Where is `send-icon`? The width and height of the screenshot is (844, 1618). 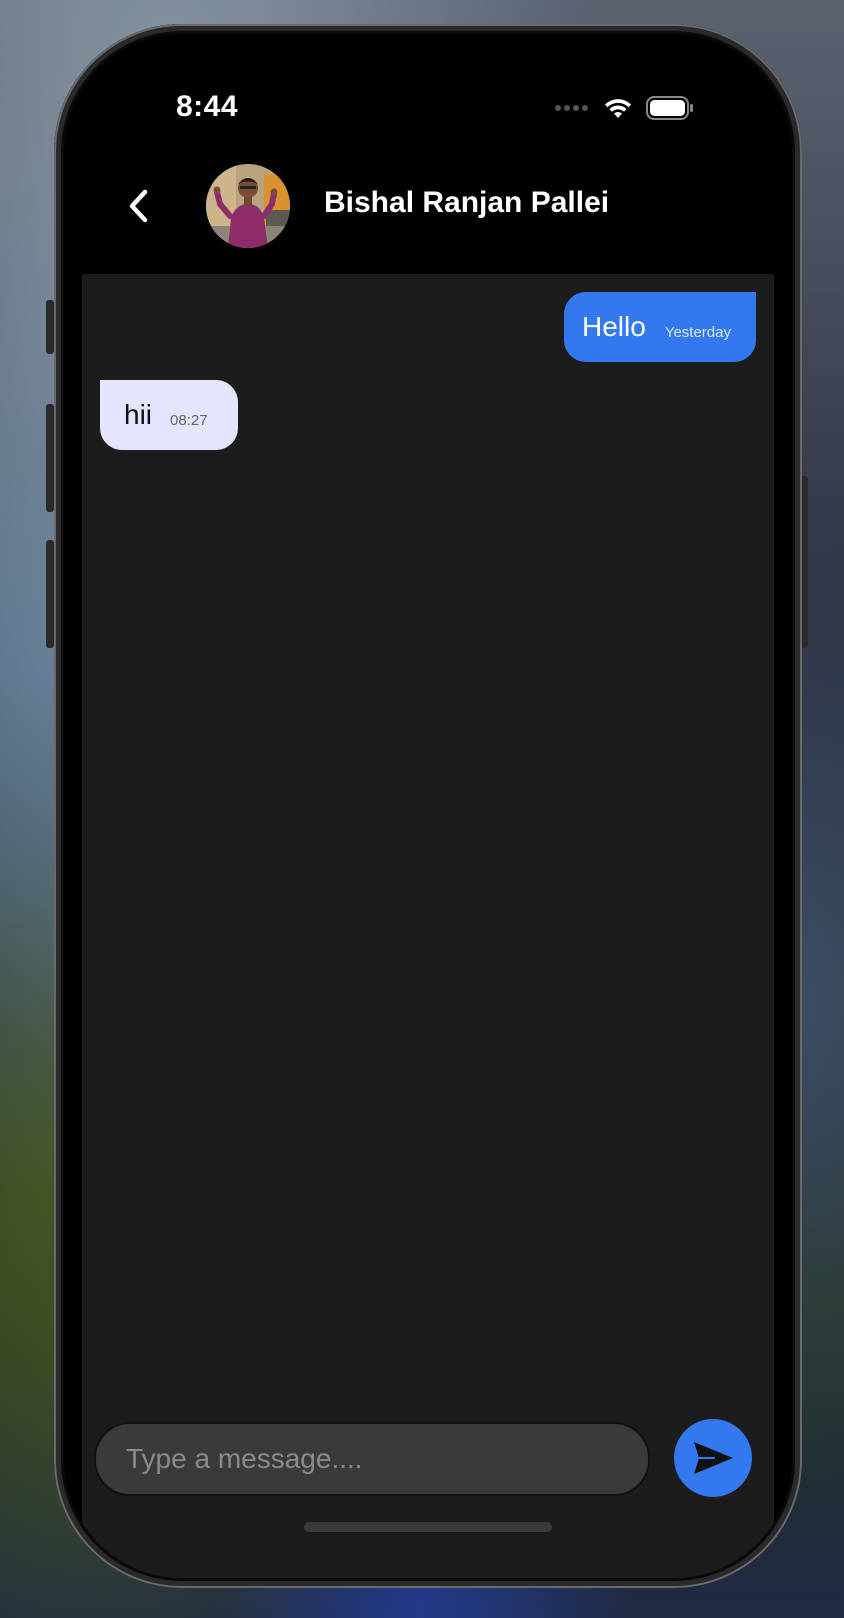 send-icon is located at coordinates (713, 1458).